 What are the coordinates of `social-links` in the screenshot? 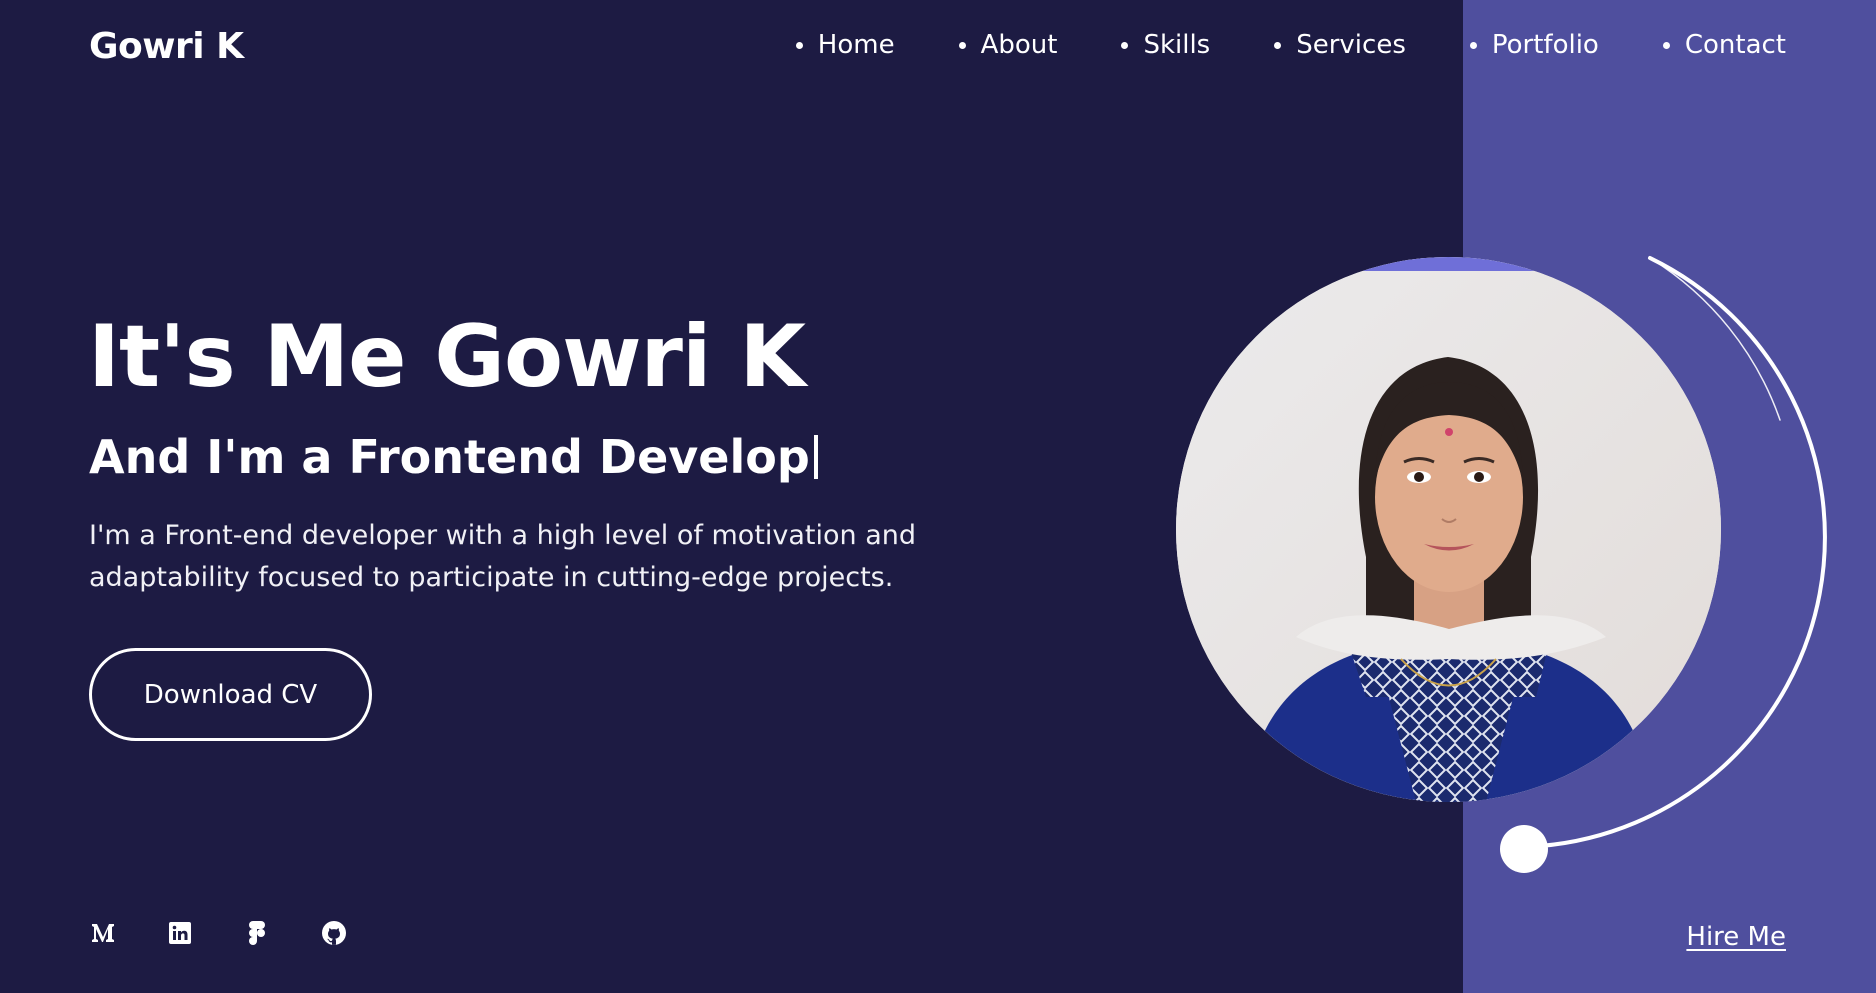 It's located at (244, 933).